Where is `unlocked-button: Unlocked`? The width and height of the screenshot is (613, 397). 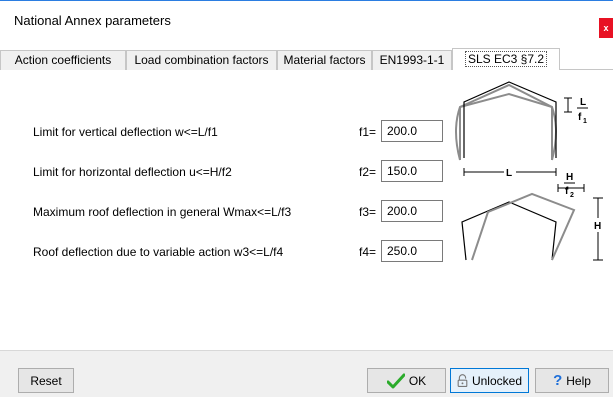 unlocked-button: Unlocked is located at coordinates (489, 380).